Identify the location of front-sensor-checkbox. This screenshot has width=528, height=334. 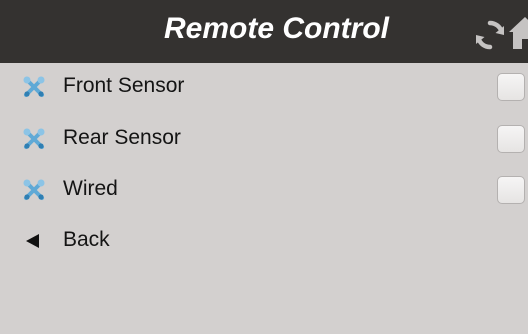
(511, 87).